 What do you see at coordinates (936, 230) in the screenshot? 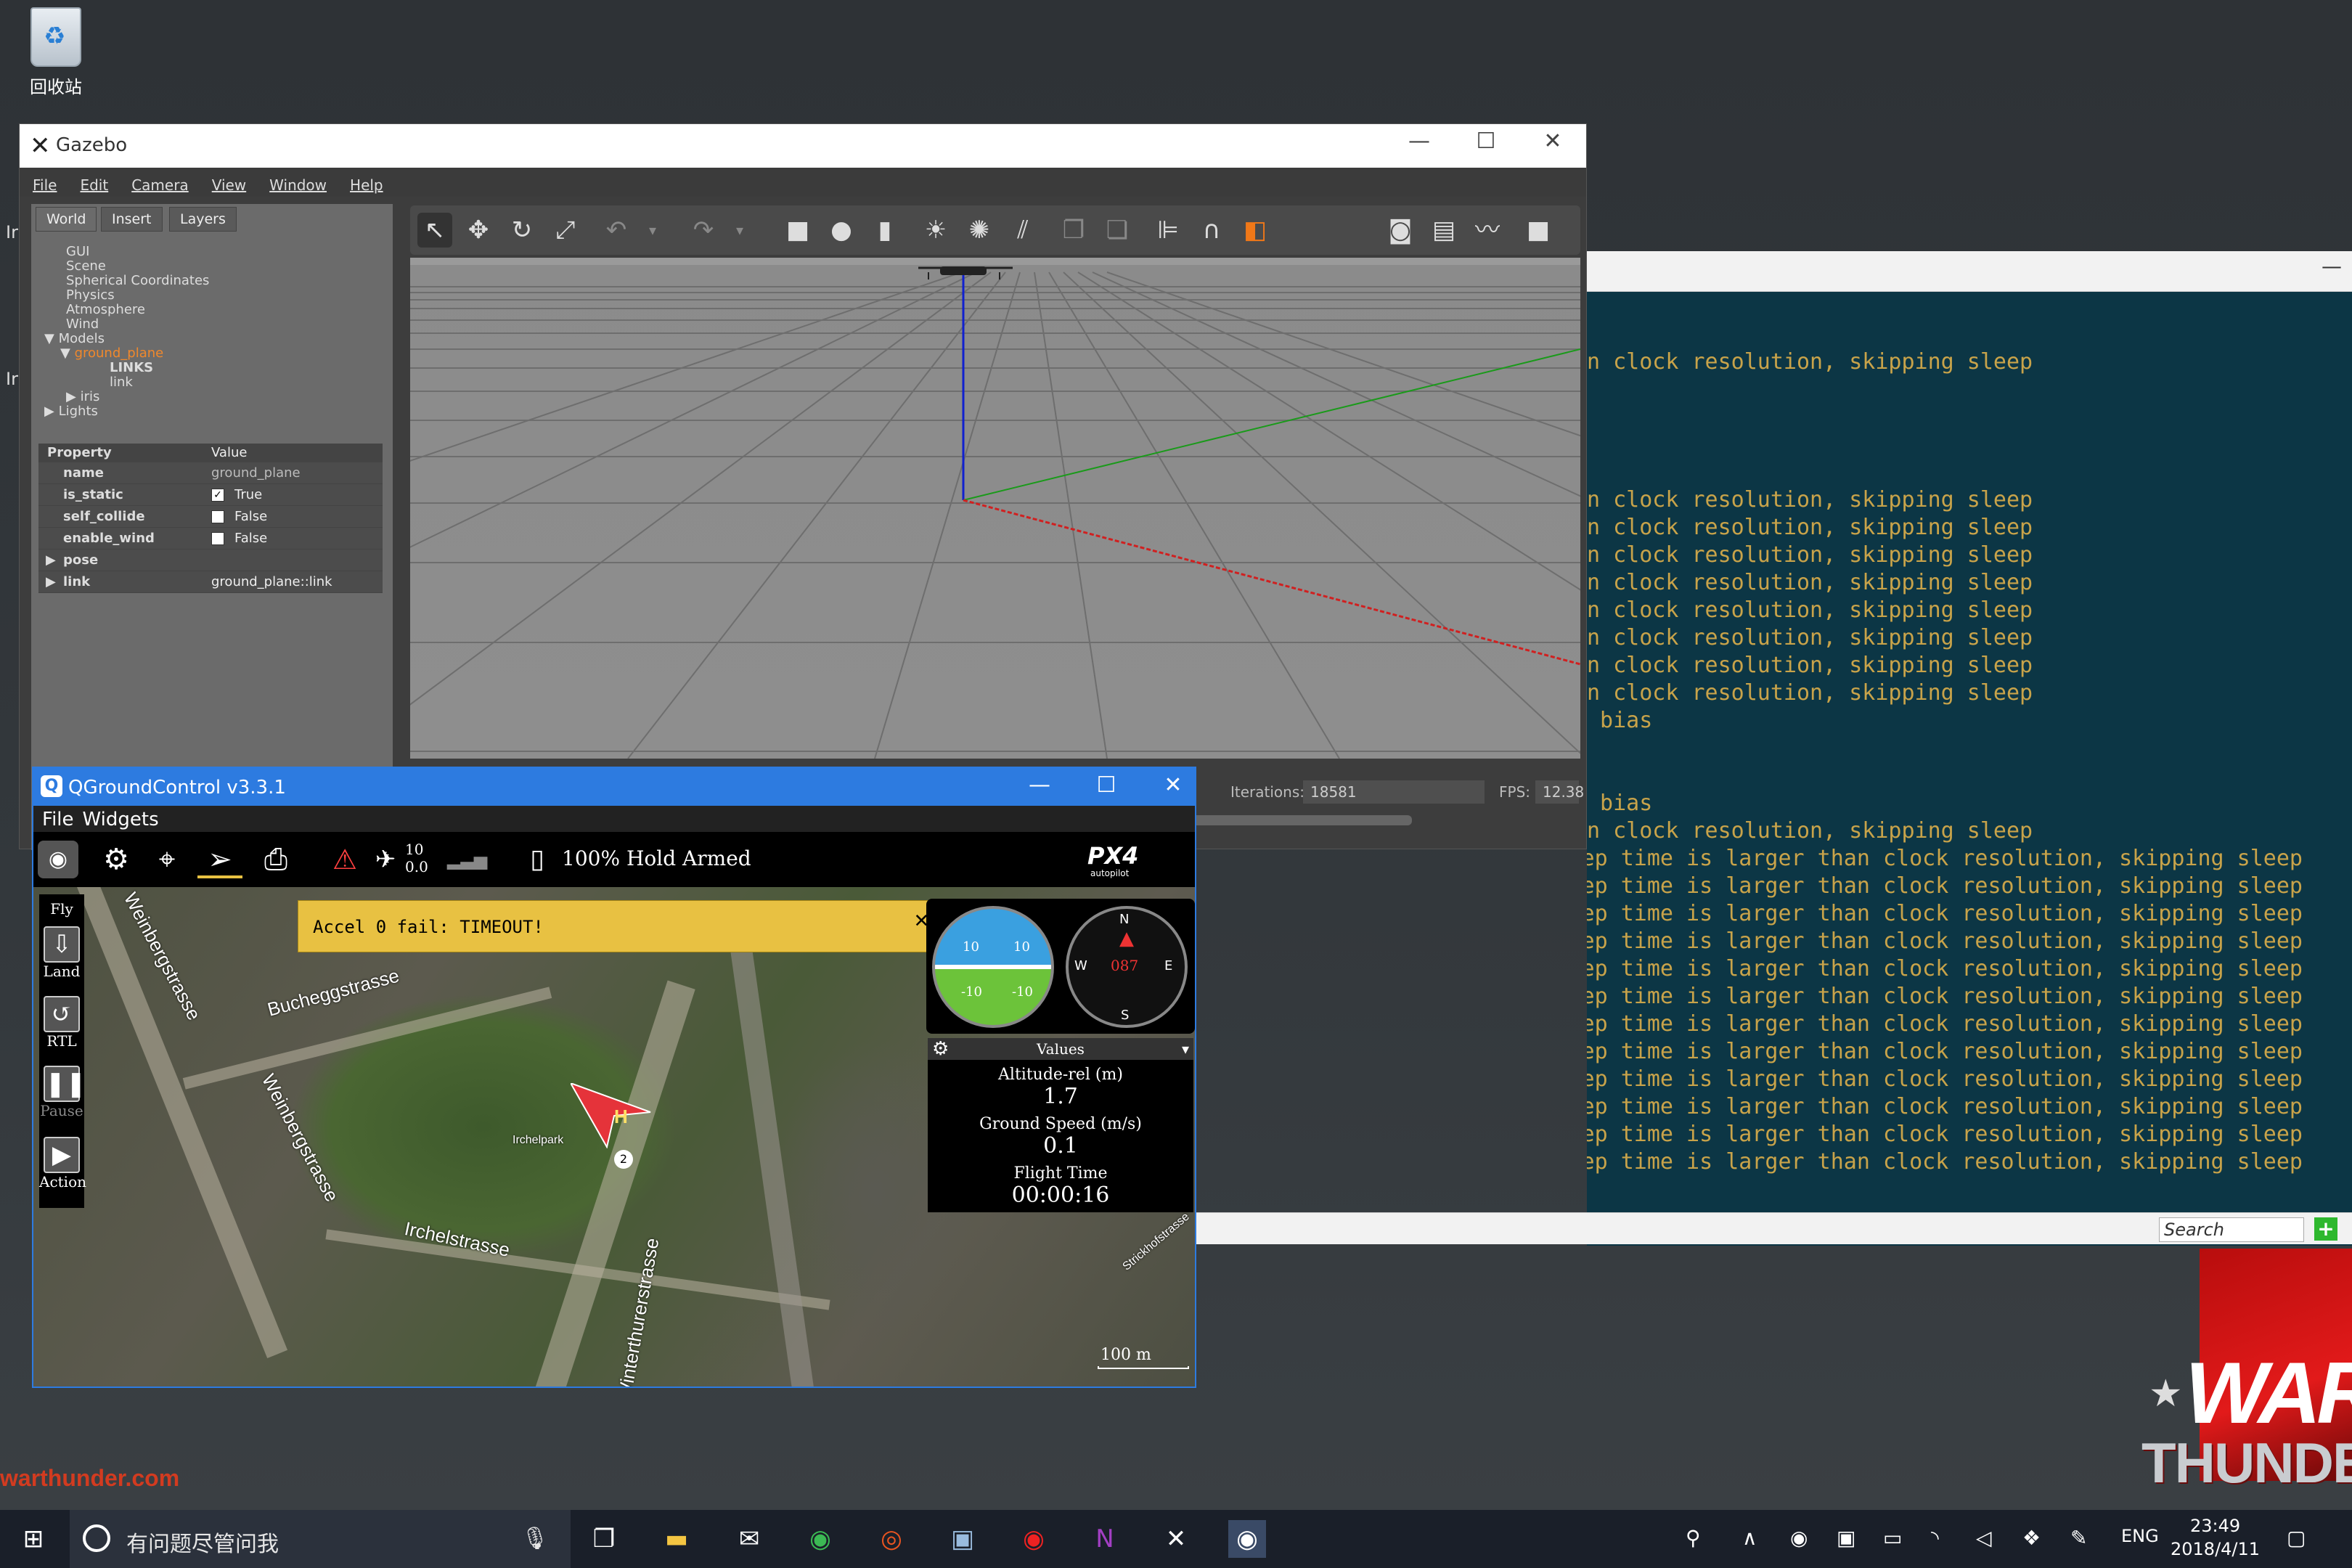
I see `point-light-icon: ☀` at bounding box center [936, 230].